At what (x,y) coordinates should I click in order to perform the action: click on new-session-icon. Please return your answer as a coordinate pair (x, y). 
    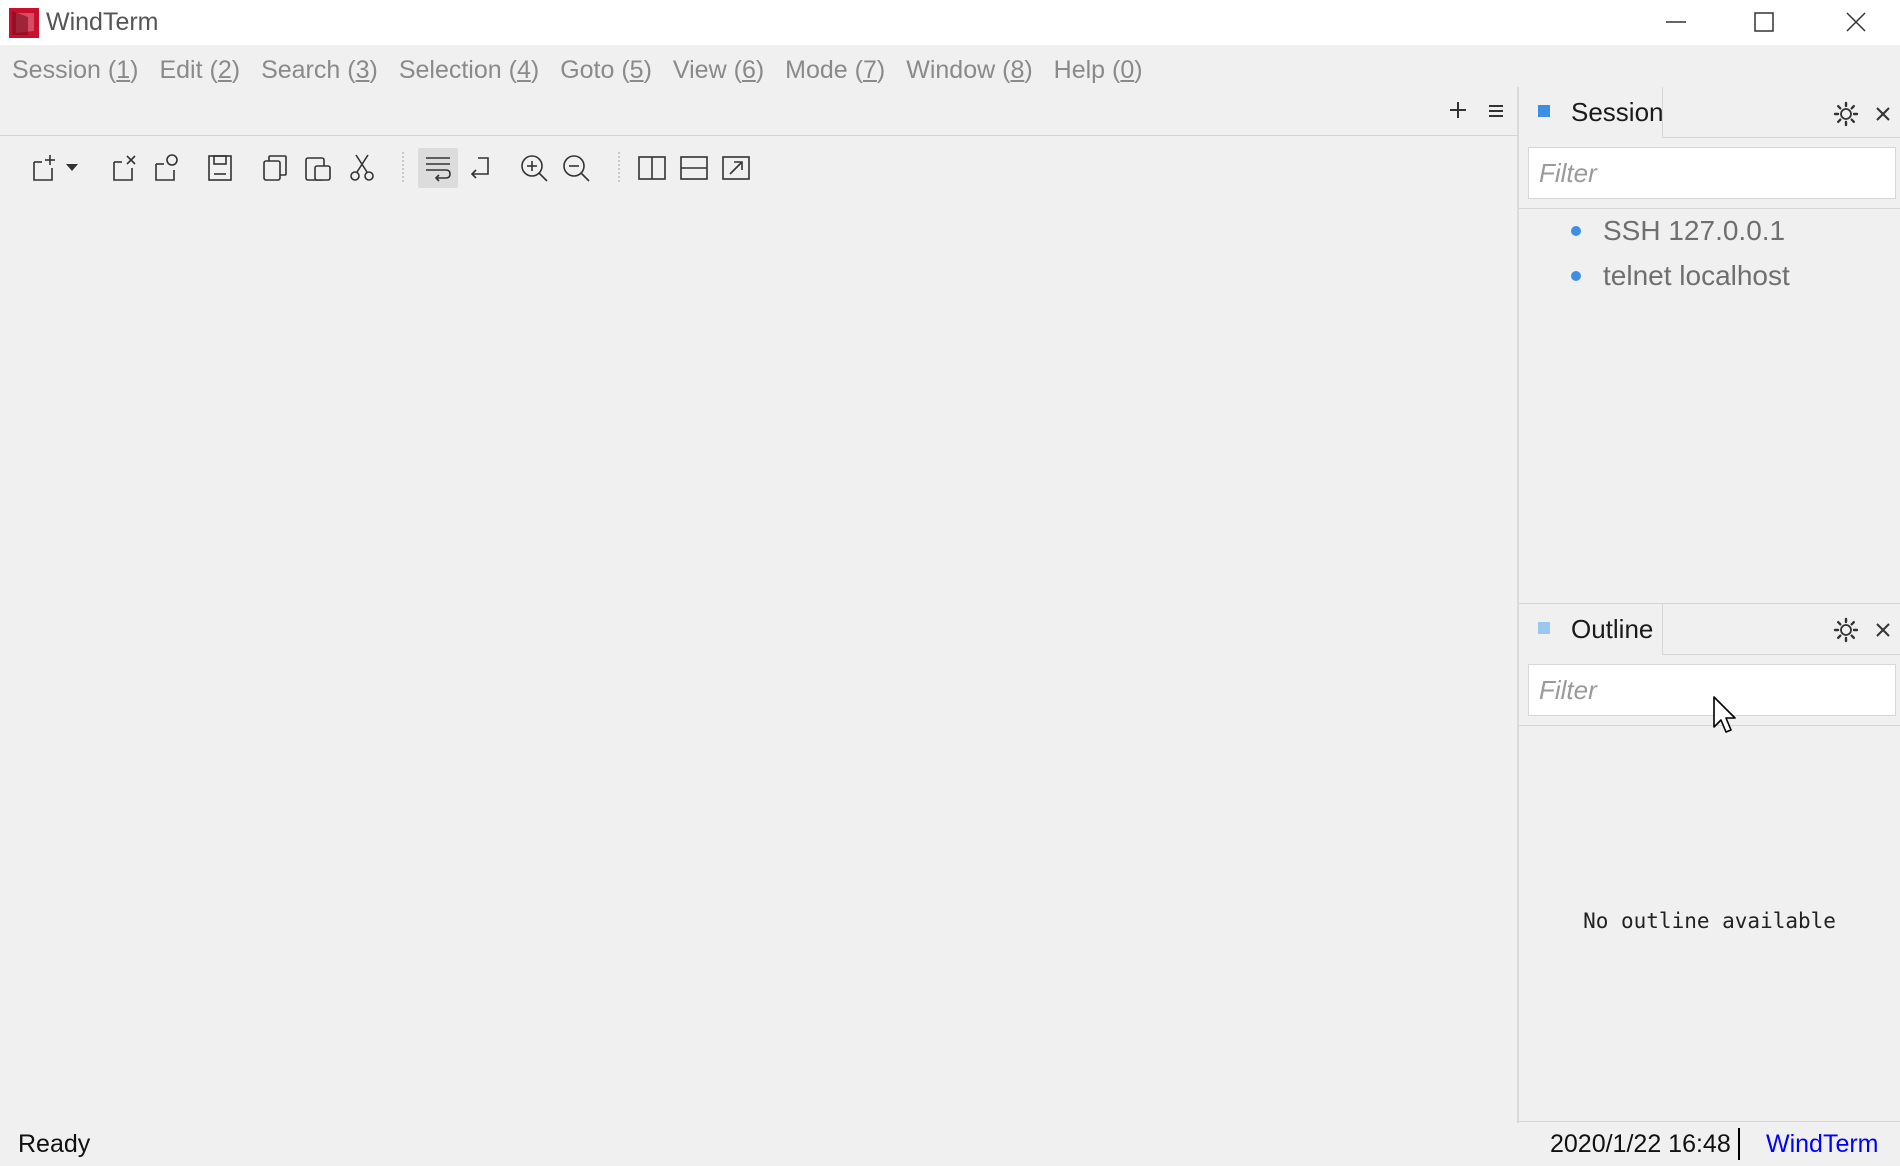
    Looking at the image, I should click on (44, 168).